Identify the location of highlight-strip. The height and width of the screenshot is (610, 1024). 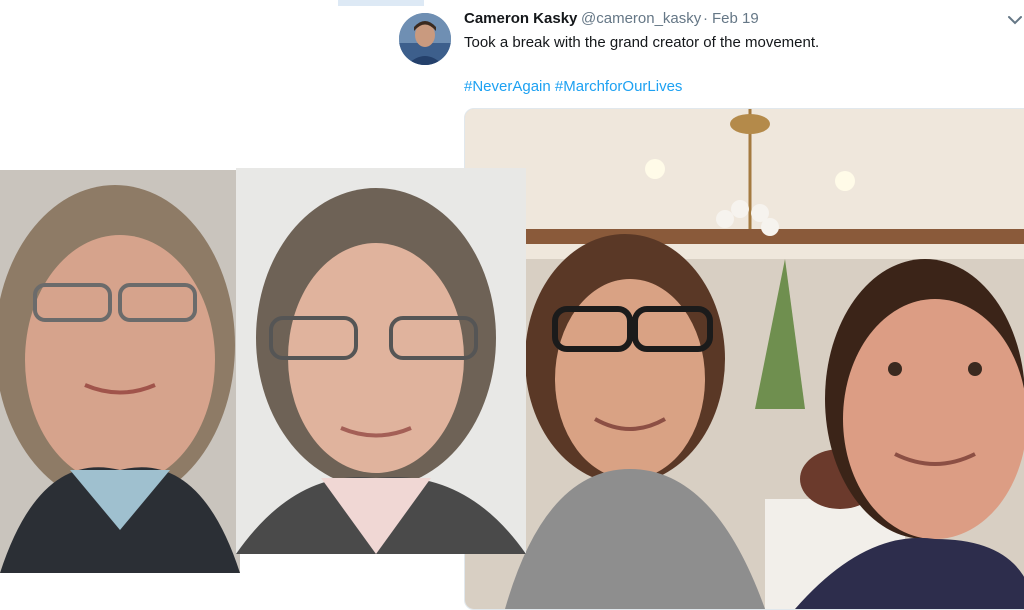
(381, 3).